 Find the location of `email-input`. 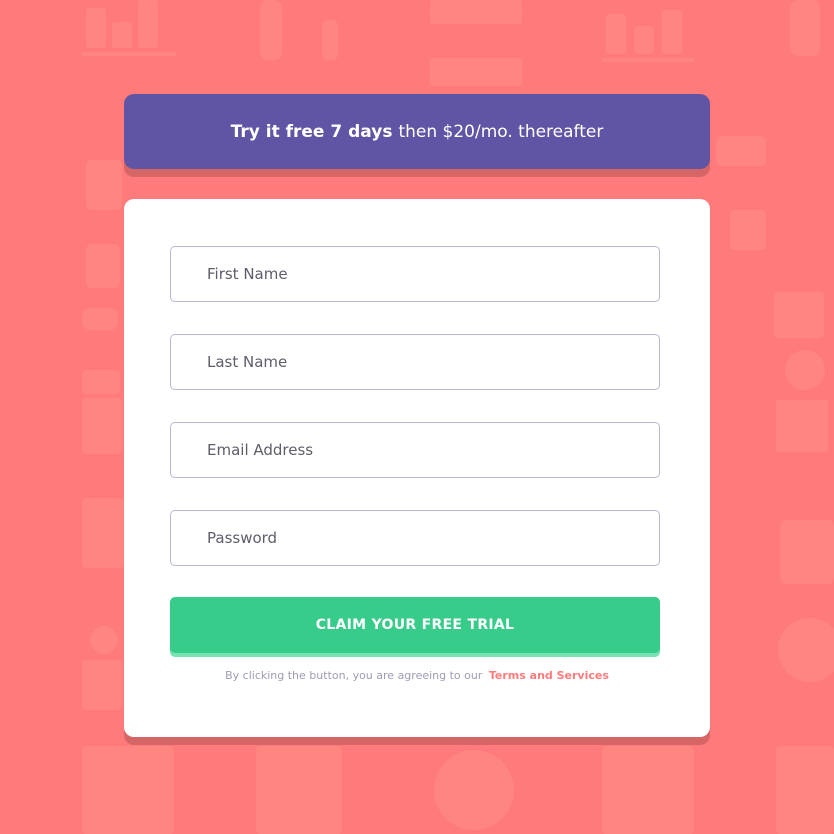

email-input is located at coordinates (415, 450).